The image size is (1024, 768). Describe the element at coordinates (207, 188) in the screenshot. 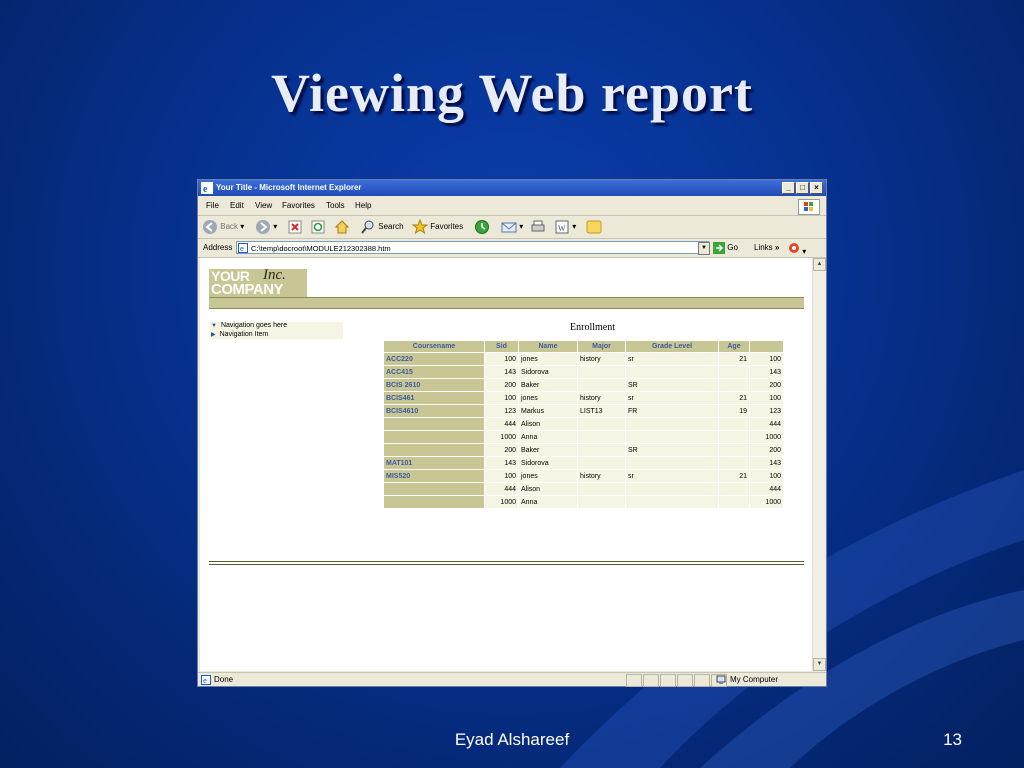

I see `ie-logo-icon: e` at that location.